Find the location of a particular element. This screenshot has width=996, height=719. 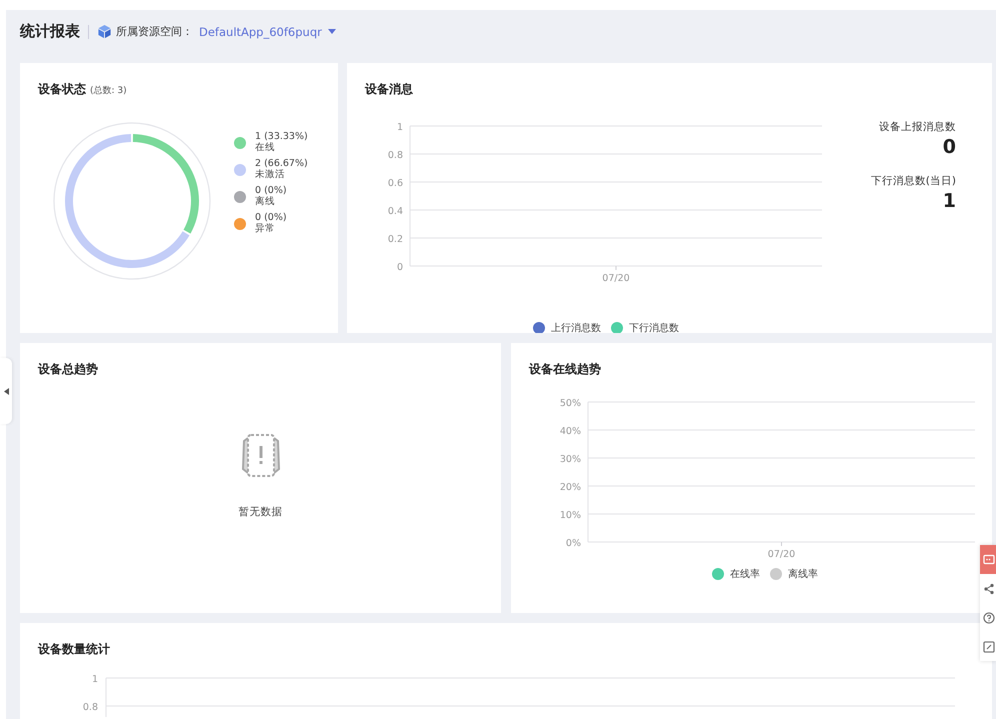

legend-value: 2 (66.67%) is located at coordinates (281, 164).